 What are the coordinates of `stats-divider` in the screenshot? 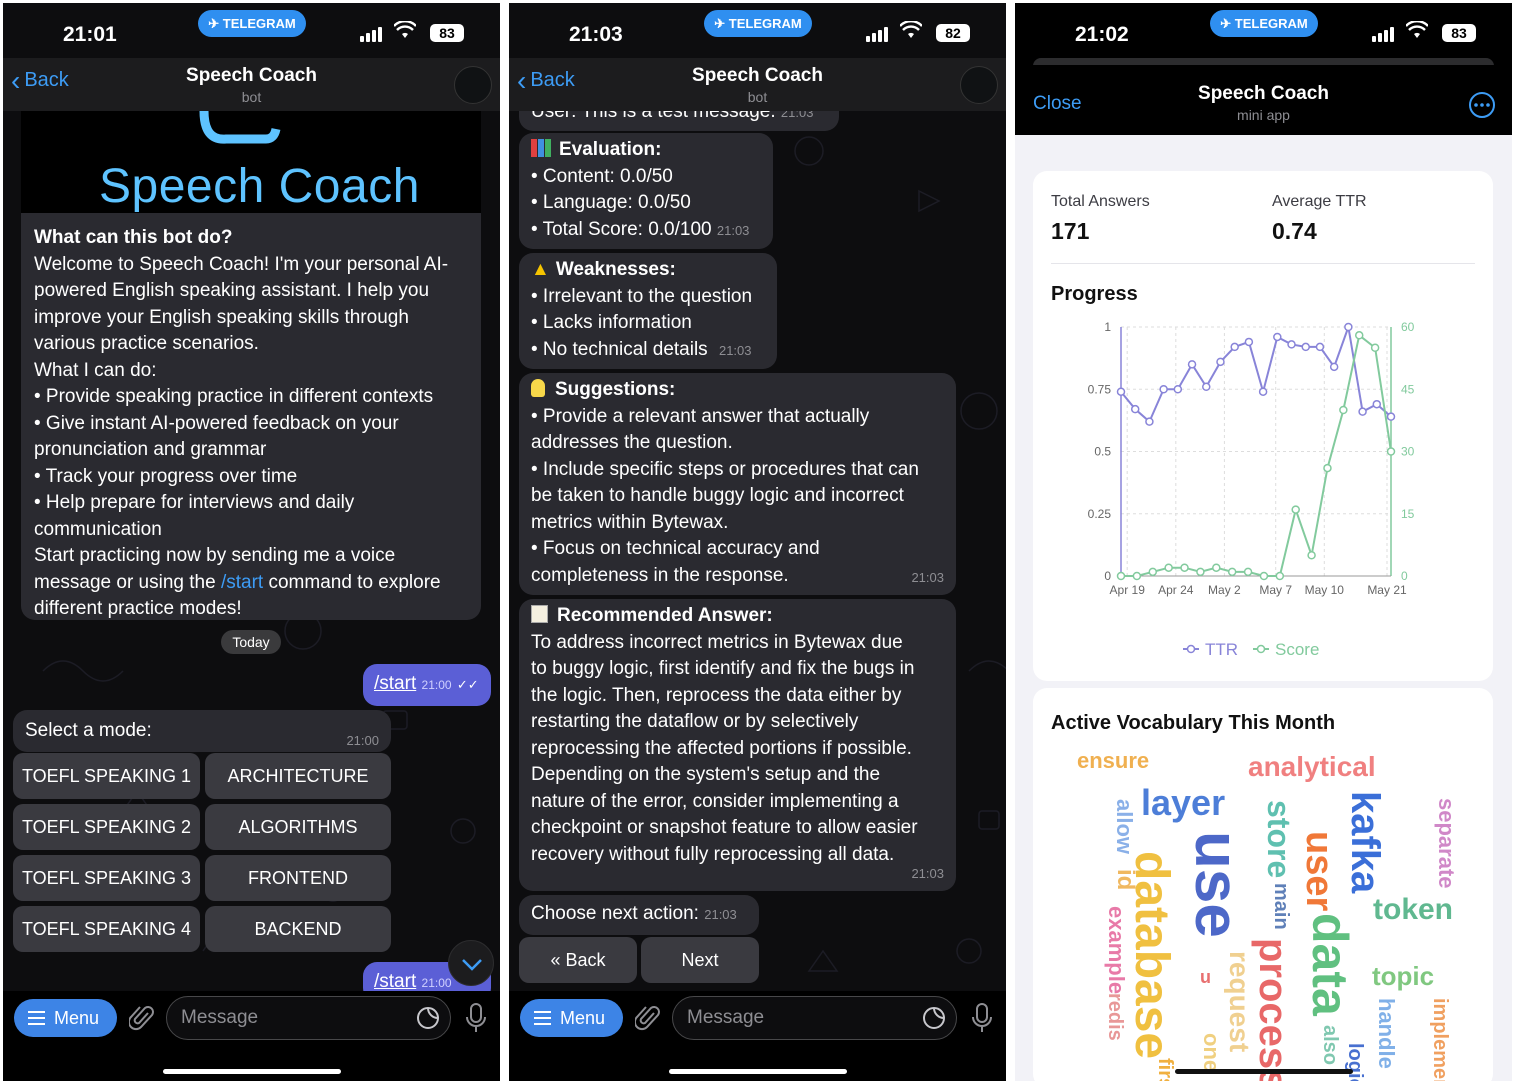 It's located at (1263, 263).